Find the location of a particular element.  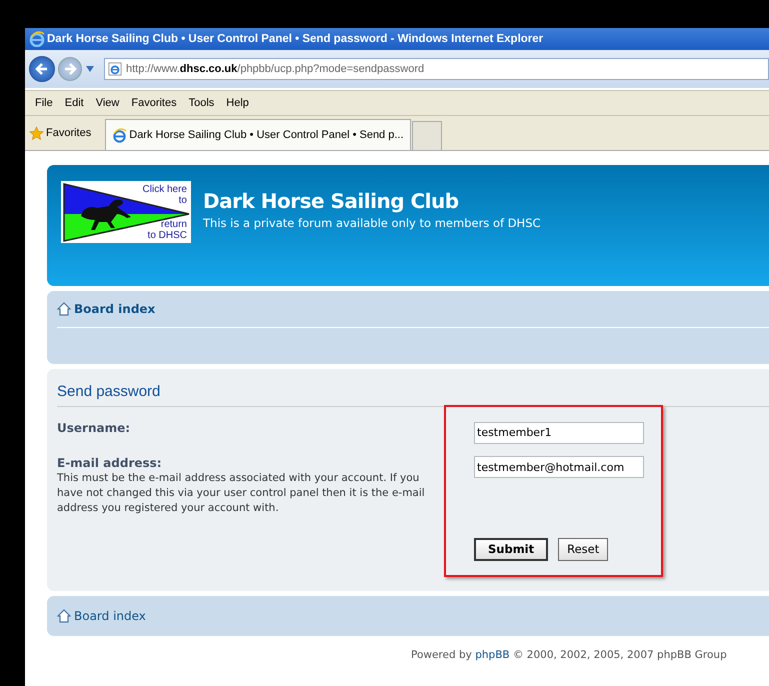

site-description: This is a private forum available only to members of DHSC is located at coordinates (372, 223).